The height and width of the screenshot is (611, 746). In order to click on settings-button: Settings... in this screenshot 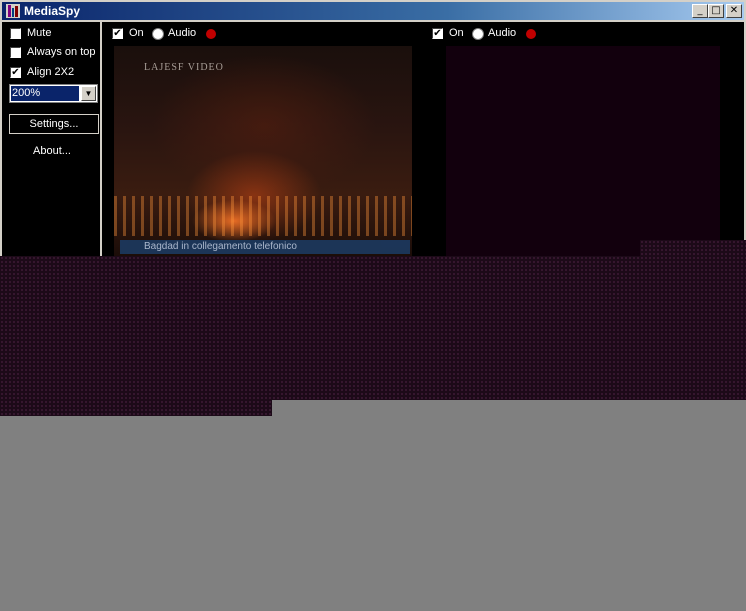, I will do `click(54, 124)`.